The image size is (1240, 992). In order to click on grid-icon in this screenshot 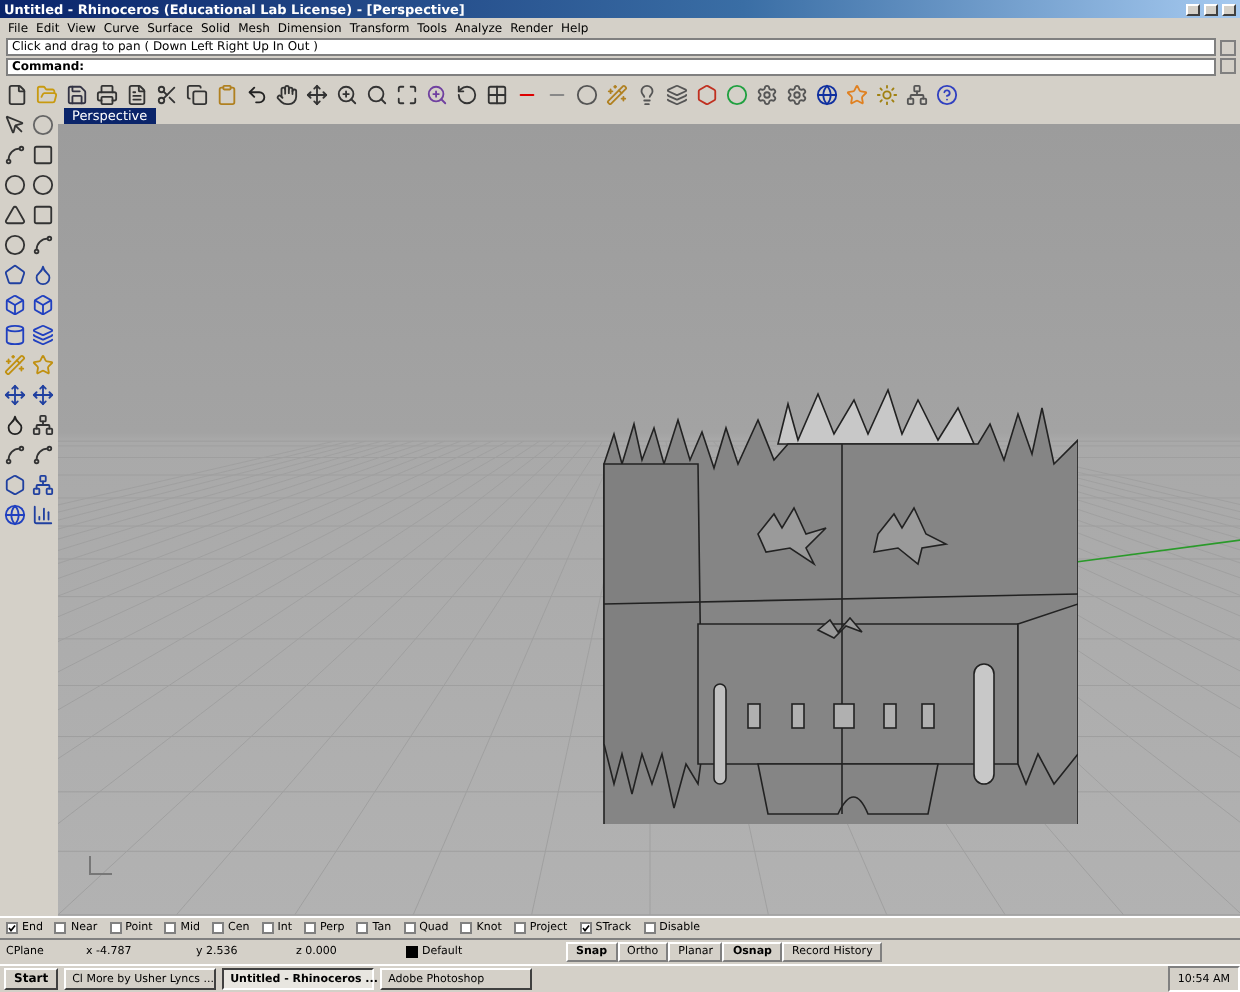, I will do `click(497, 94)`.